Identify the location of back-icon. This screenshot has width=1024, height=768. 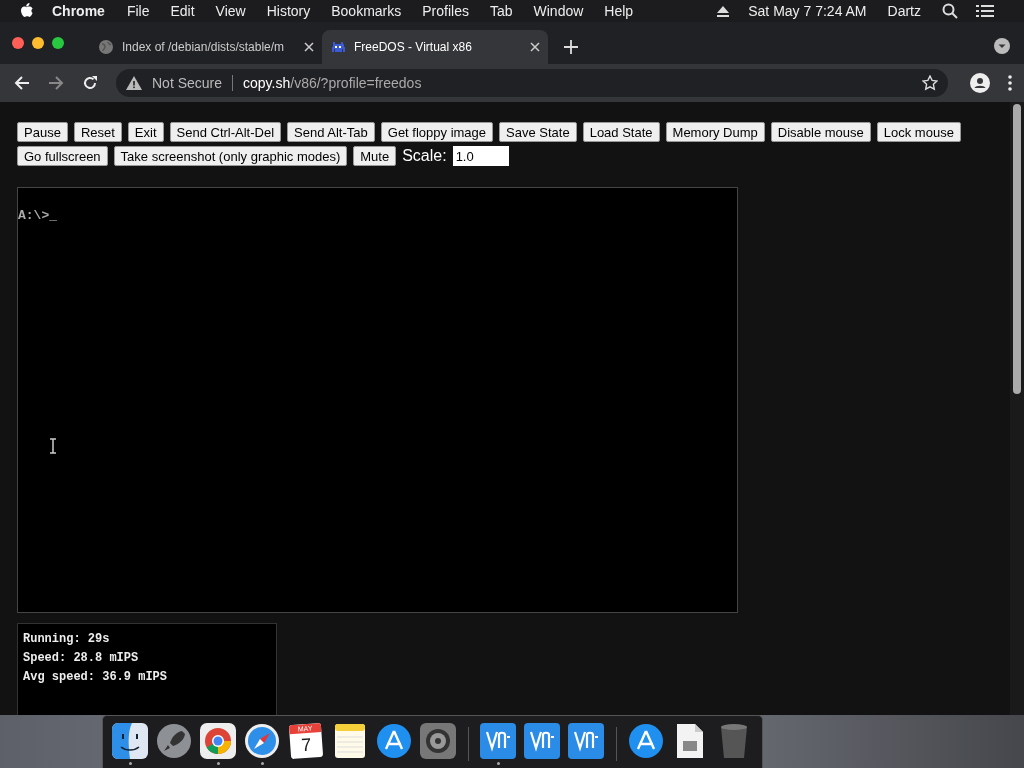
(22, 83).